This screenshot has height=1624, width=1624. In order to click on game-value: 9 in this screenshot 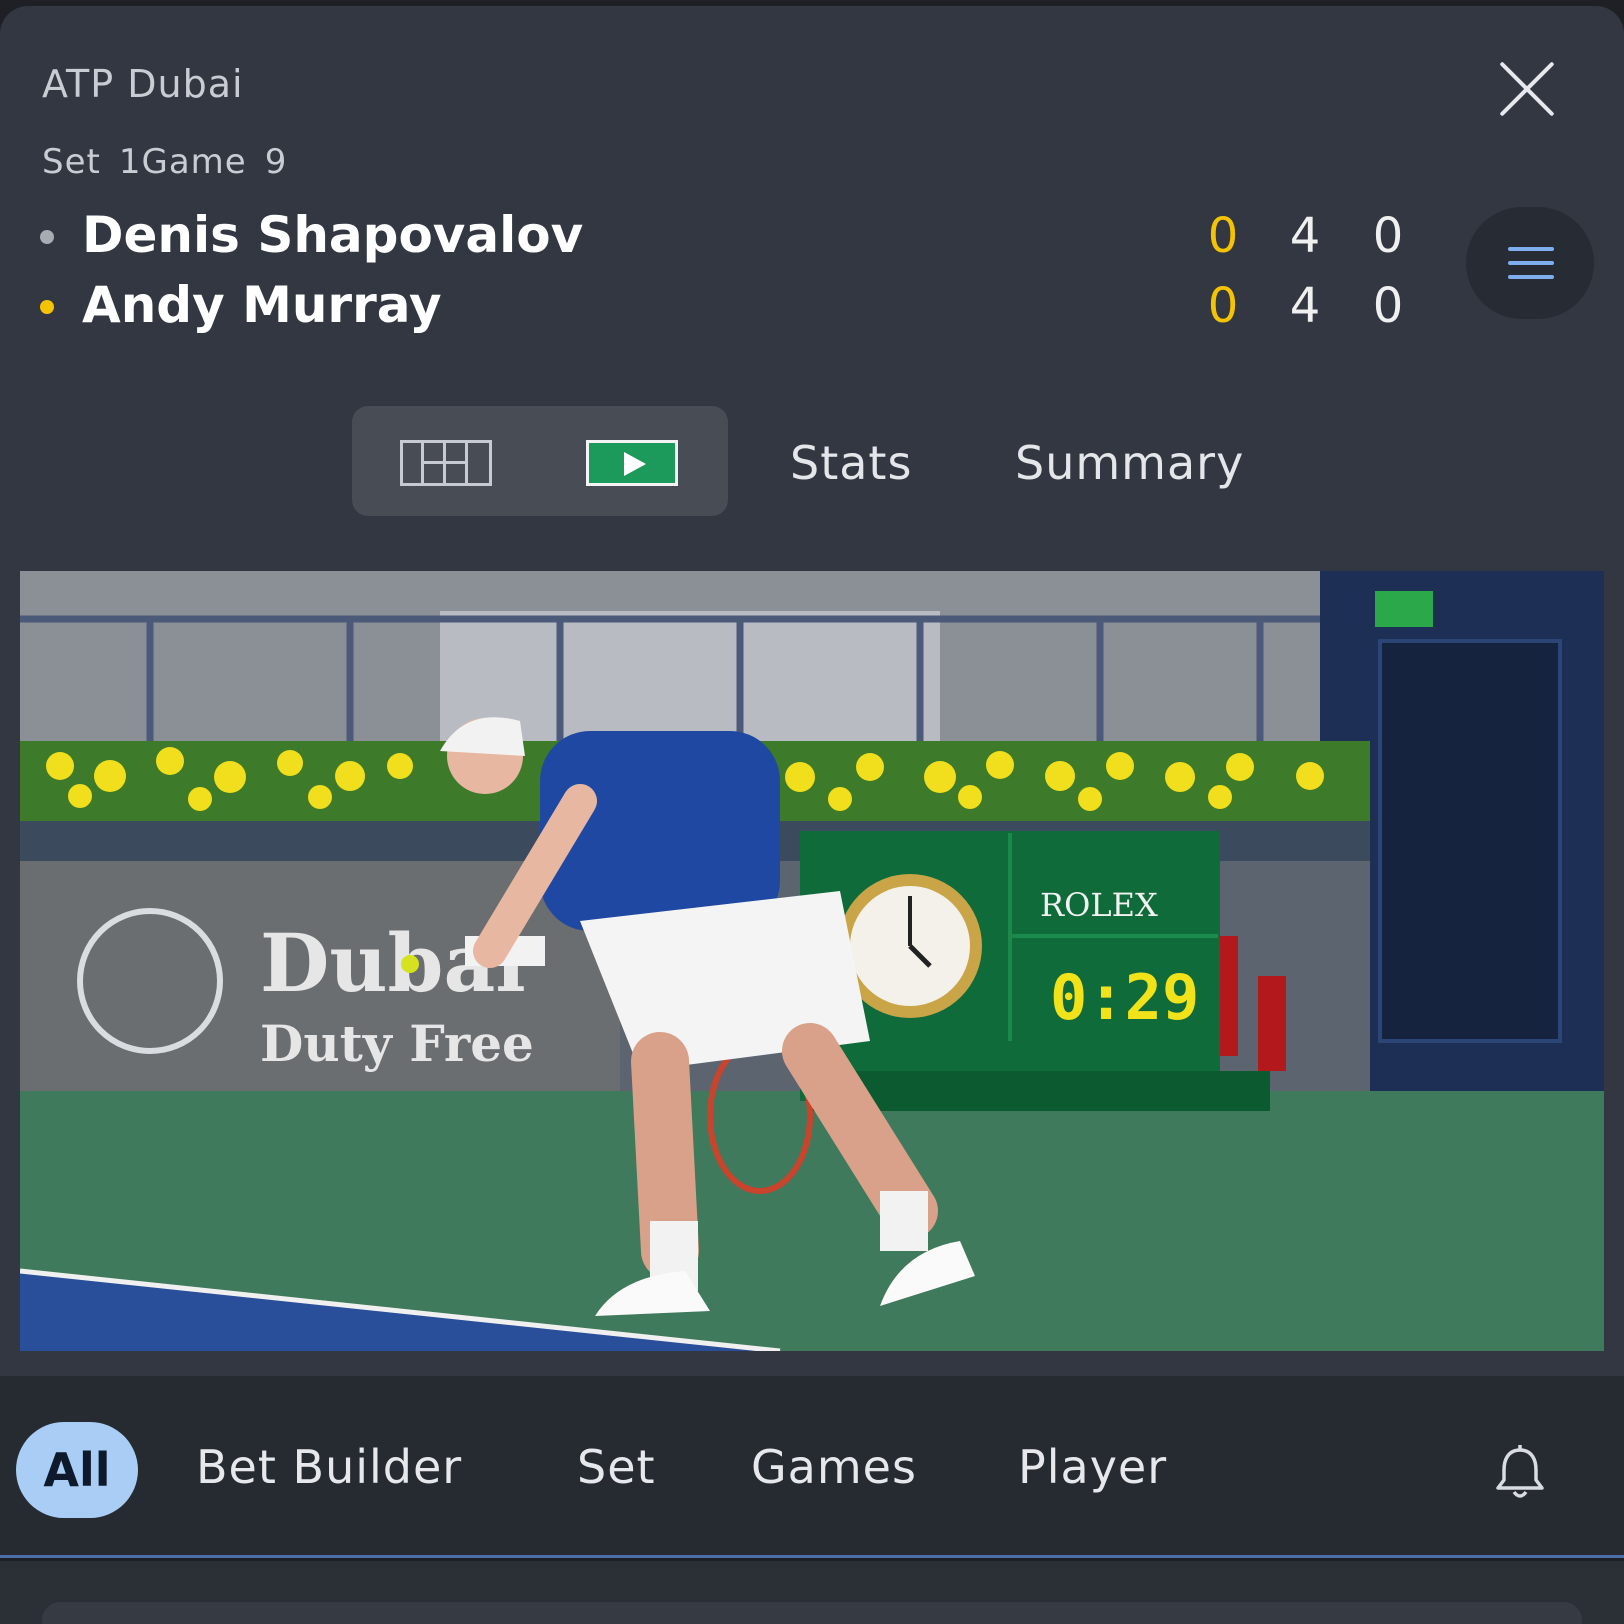, I will do `click(276, 162)`.